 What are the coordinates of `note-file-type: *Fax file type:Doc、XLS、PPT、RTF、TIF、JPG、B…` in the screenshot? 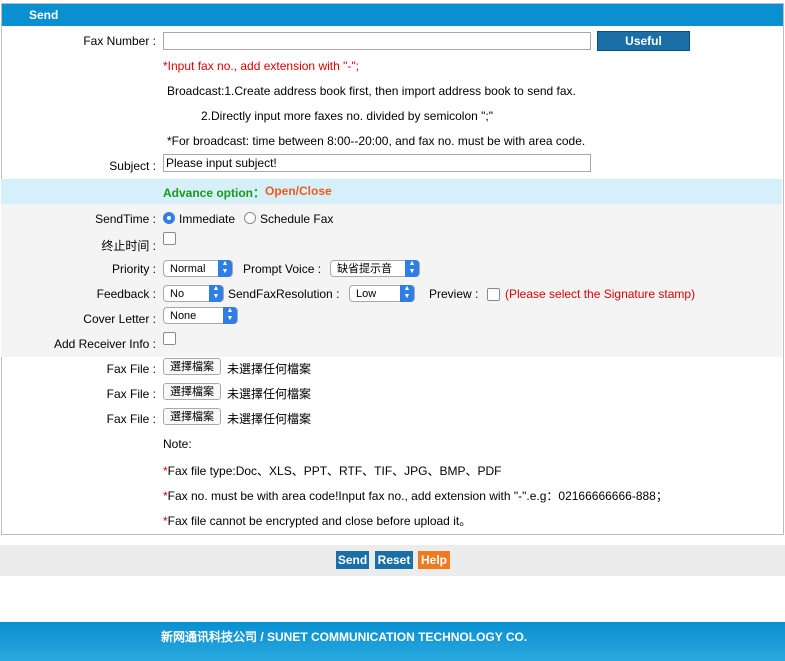 It's located at (332, 471).